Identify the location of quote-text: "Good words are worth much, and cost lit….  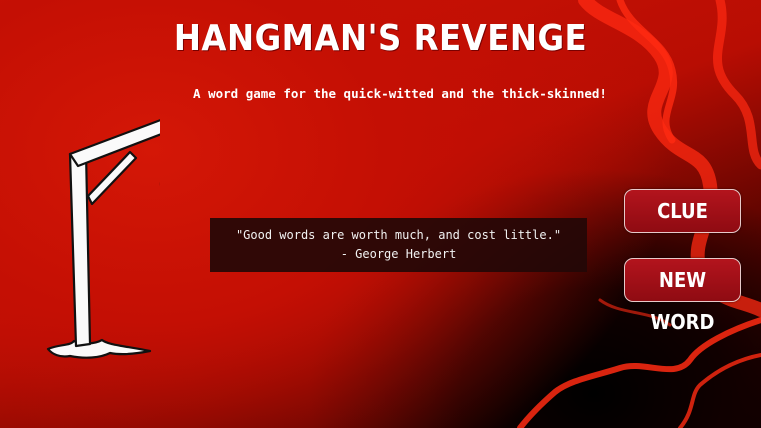
(398, 235).